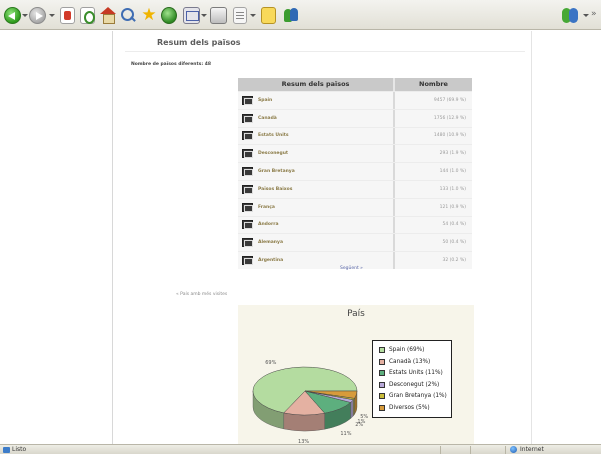  What do you see at coordinates (271, 362) in the screenshot?
I see `slice-label: 69%` at bounding box center [271, 362].